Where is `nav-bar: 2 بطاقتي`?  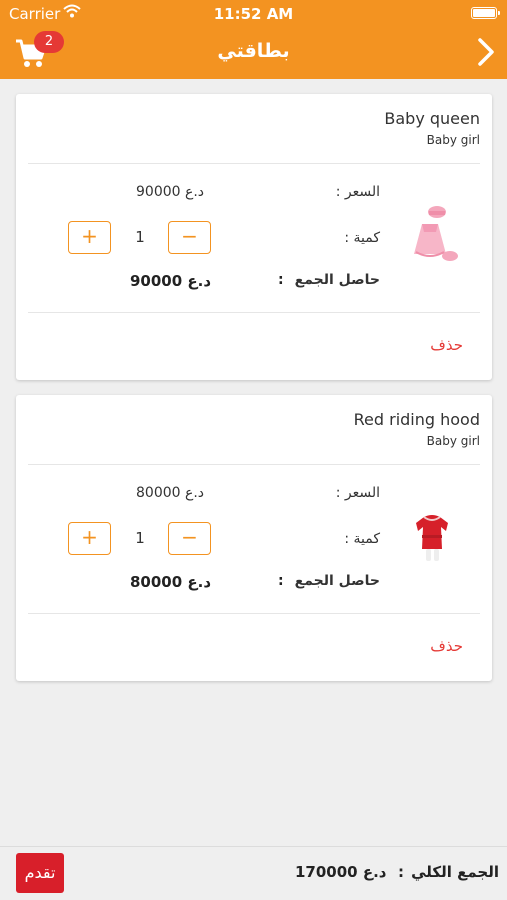 nav-bar: 2 بطاقتي is located at coordinates (253, 52).